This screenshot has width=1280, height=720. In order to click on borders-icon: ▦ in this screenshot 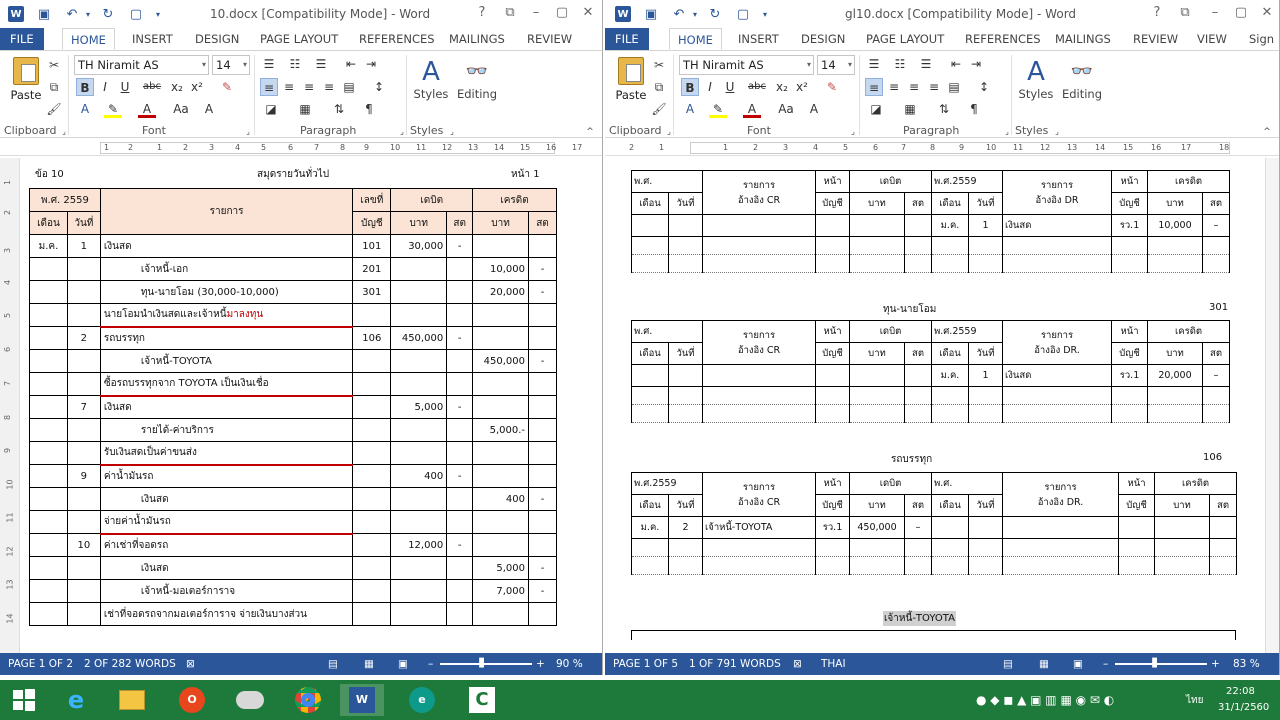, I will do `click(305, 109)`.